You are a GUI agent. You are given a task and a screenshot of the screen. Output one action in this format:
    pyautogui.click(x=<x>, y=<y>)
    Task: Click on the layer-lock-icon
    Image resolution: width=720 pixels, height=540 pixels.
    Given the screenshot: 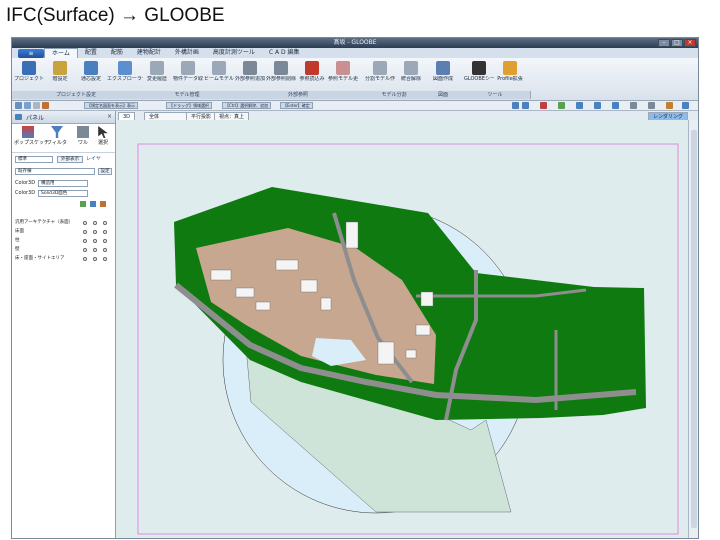 What is the action you would take?
    pyautogui.click(x=93, y=204)
    